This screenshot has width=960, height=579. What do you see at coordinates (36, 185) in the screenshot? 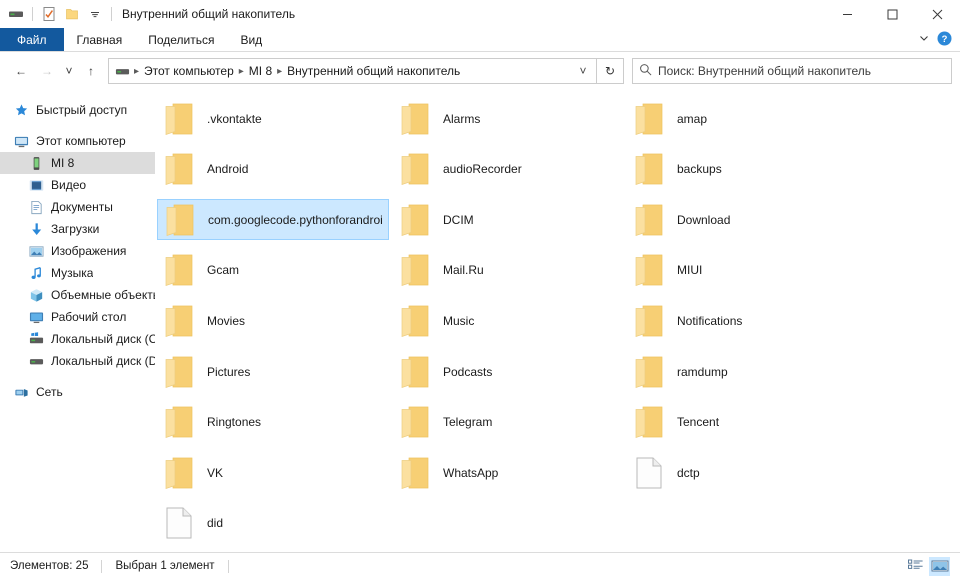
I see `video-icon` at bounding box center [36, 185].